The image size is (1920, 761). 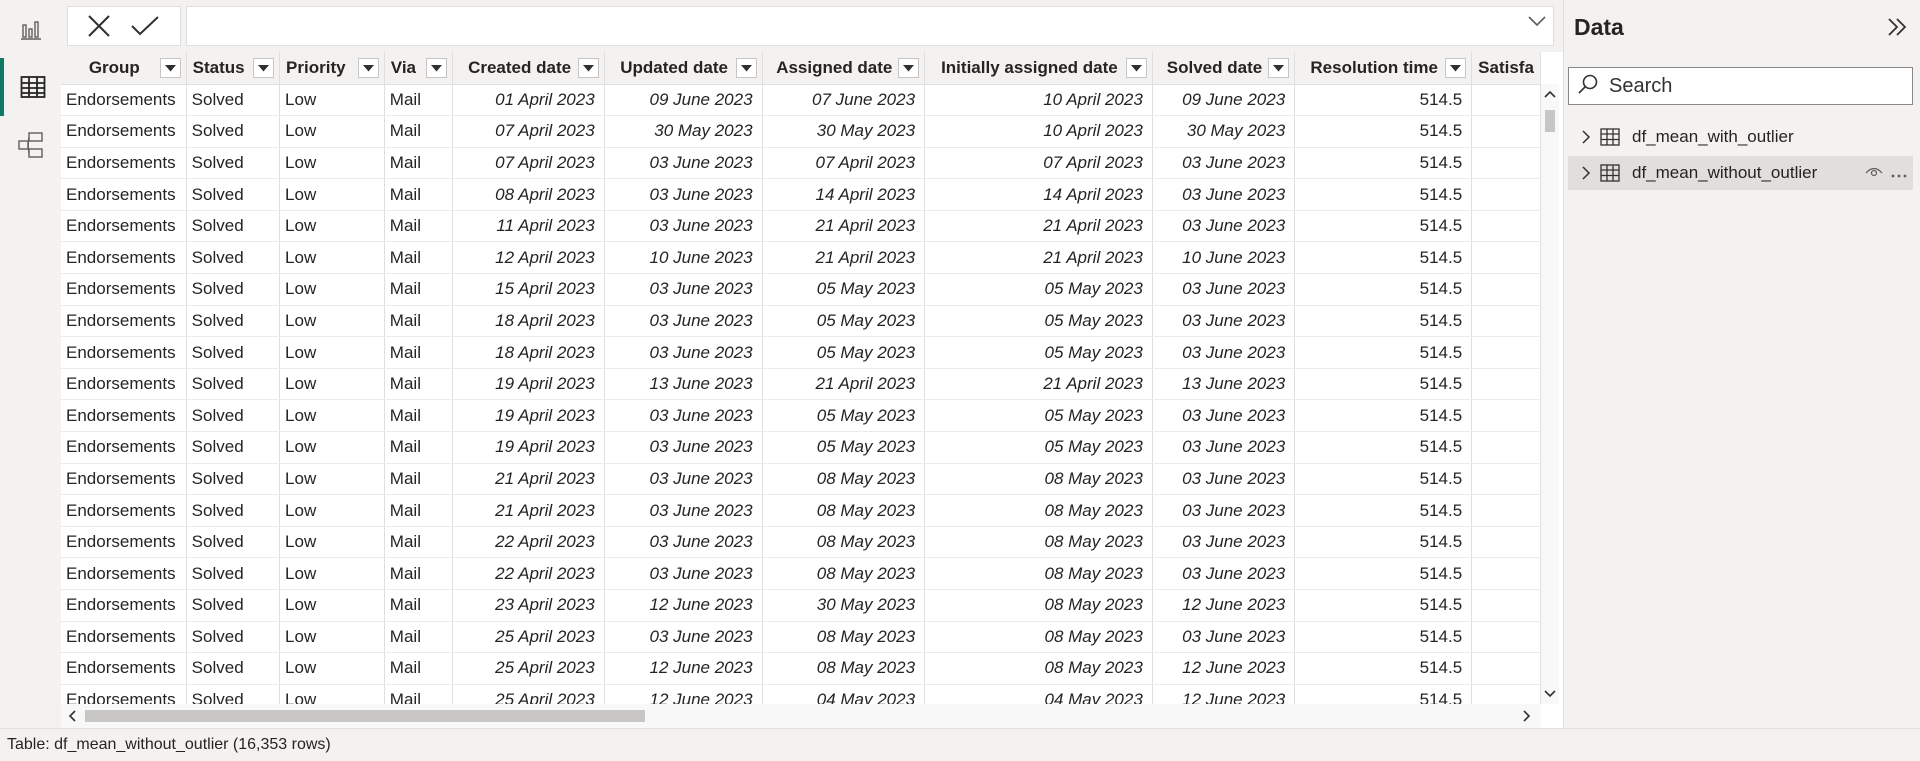 What do you see at coordinates (528, 605) in the screenshot?
I see `table-cell: 23 April 2023` at bounding box center [528, 605].